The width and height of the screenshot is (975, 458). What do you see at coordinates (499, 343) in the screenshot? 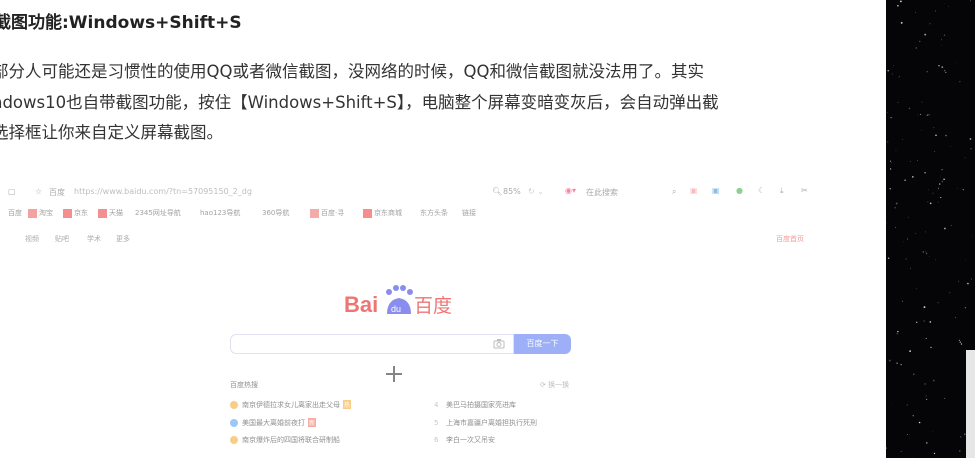
I see `camera-icon` at bounding box center [499, 343].